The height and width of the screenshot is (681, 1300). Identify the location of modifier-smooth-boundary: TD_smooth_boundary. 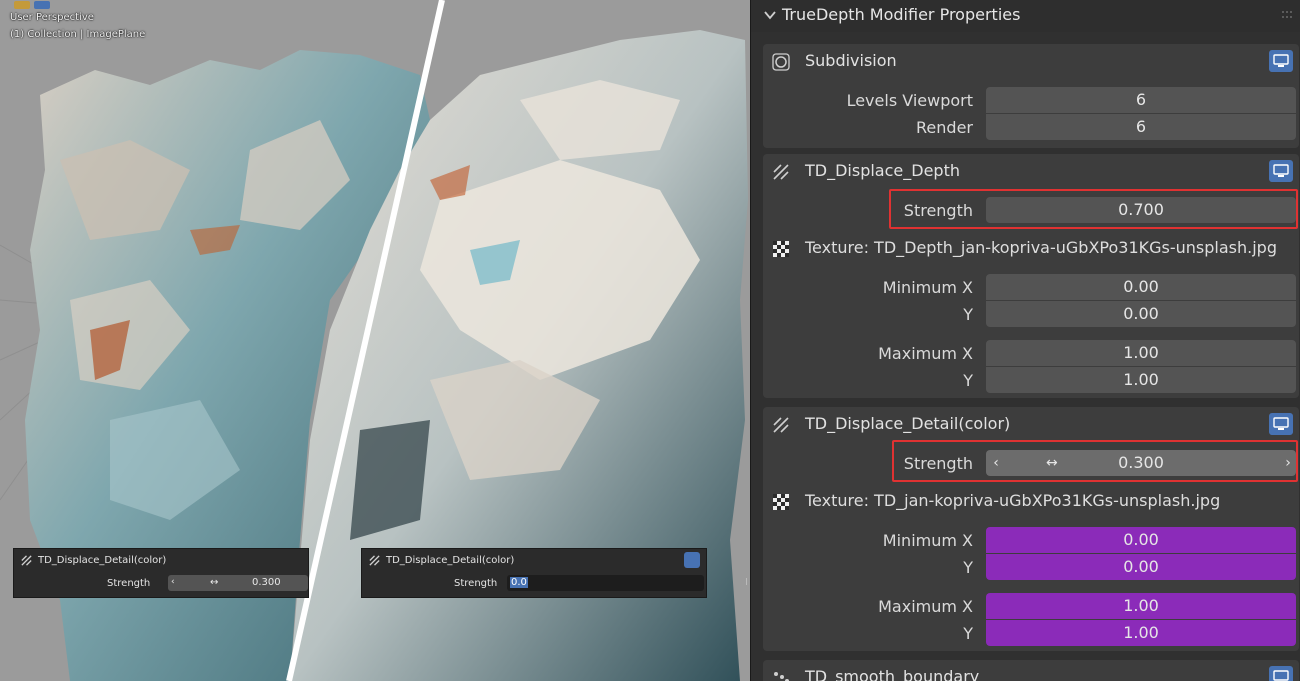
(1031, 670).